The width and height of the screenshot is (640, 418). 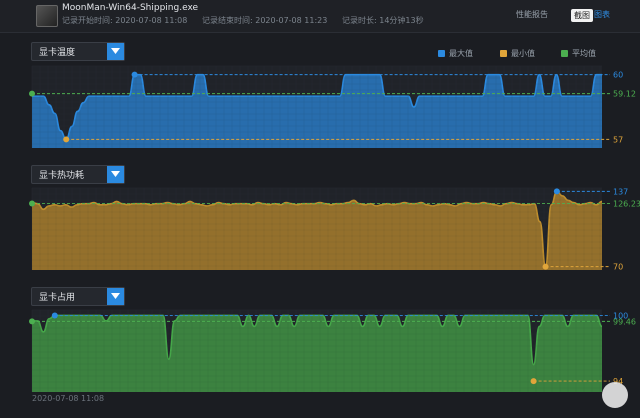 What do you see at coordinates (618, 139) in the screenshot?
I see `min-value-label: 57` at bounding box center [618, 139].